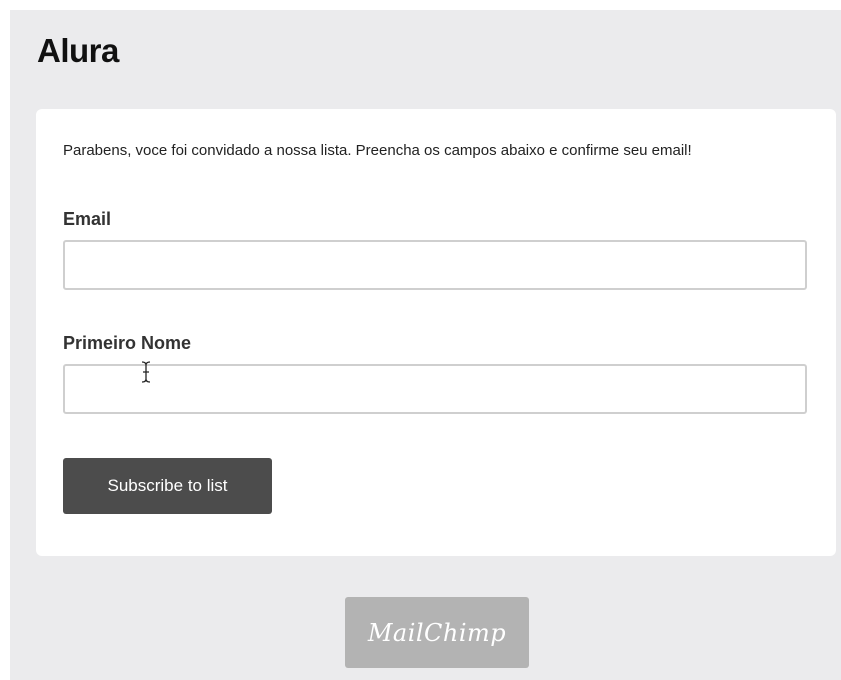 The height and width of the screenshot is (680, 841). What do you see at coordinates (87, 219) in the screenshot?
I see `email-label: Email` at bounding box center [87, 219].